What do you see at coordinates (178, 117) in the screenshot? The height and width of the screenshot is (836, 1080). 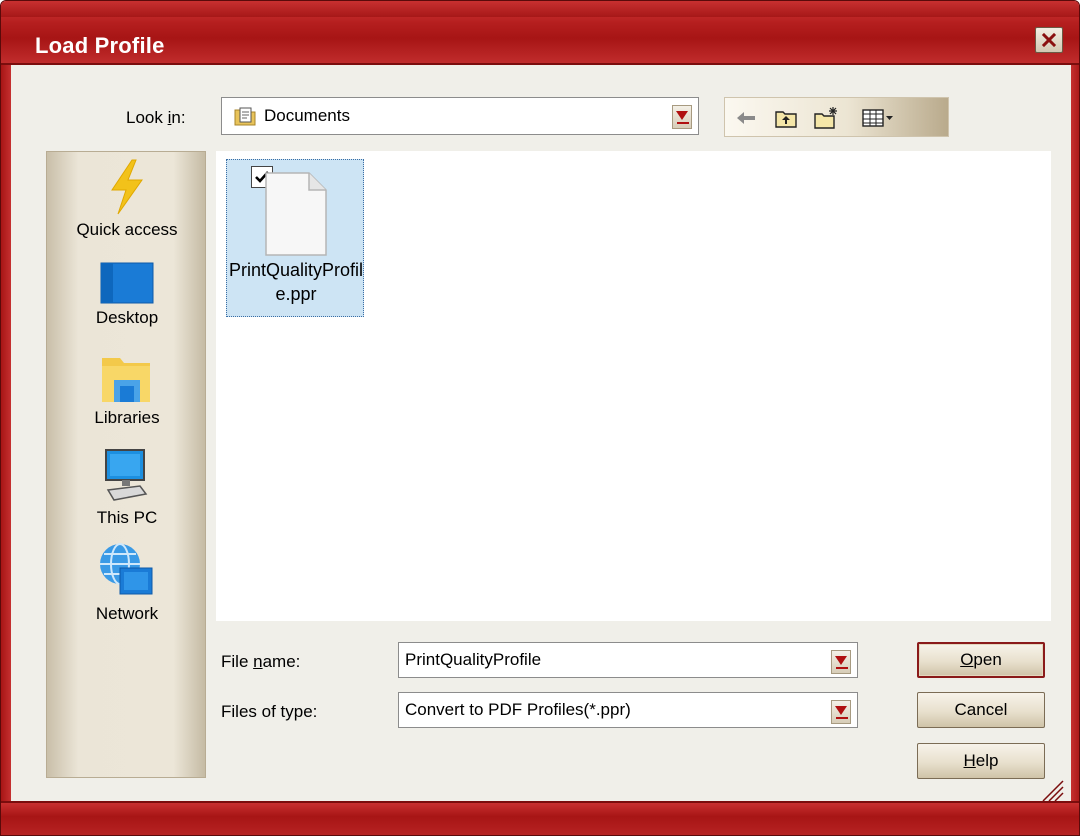 I see `look-in-label-rest: n:` at bounding box center [178, 117].